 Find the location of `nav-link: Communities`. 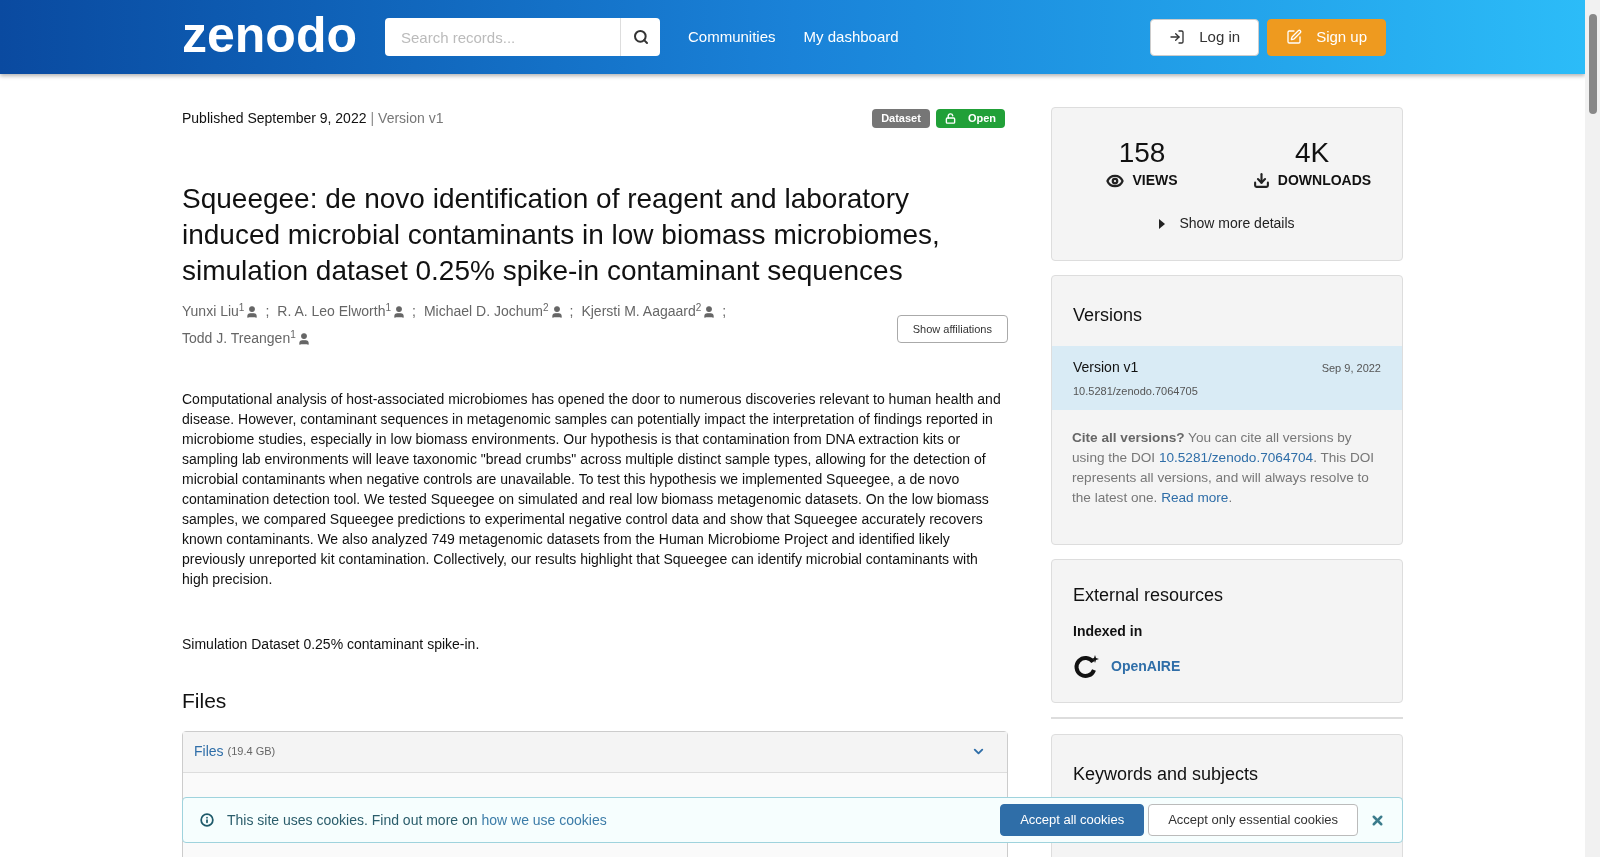

nav-link: Communities is located at coordinates (732, 37).